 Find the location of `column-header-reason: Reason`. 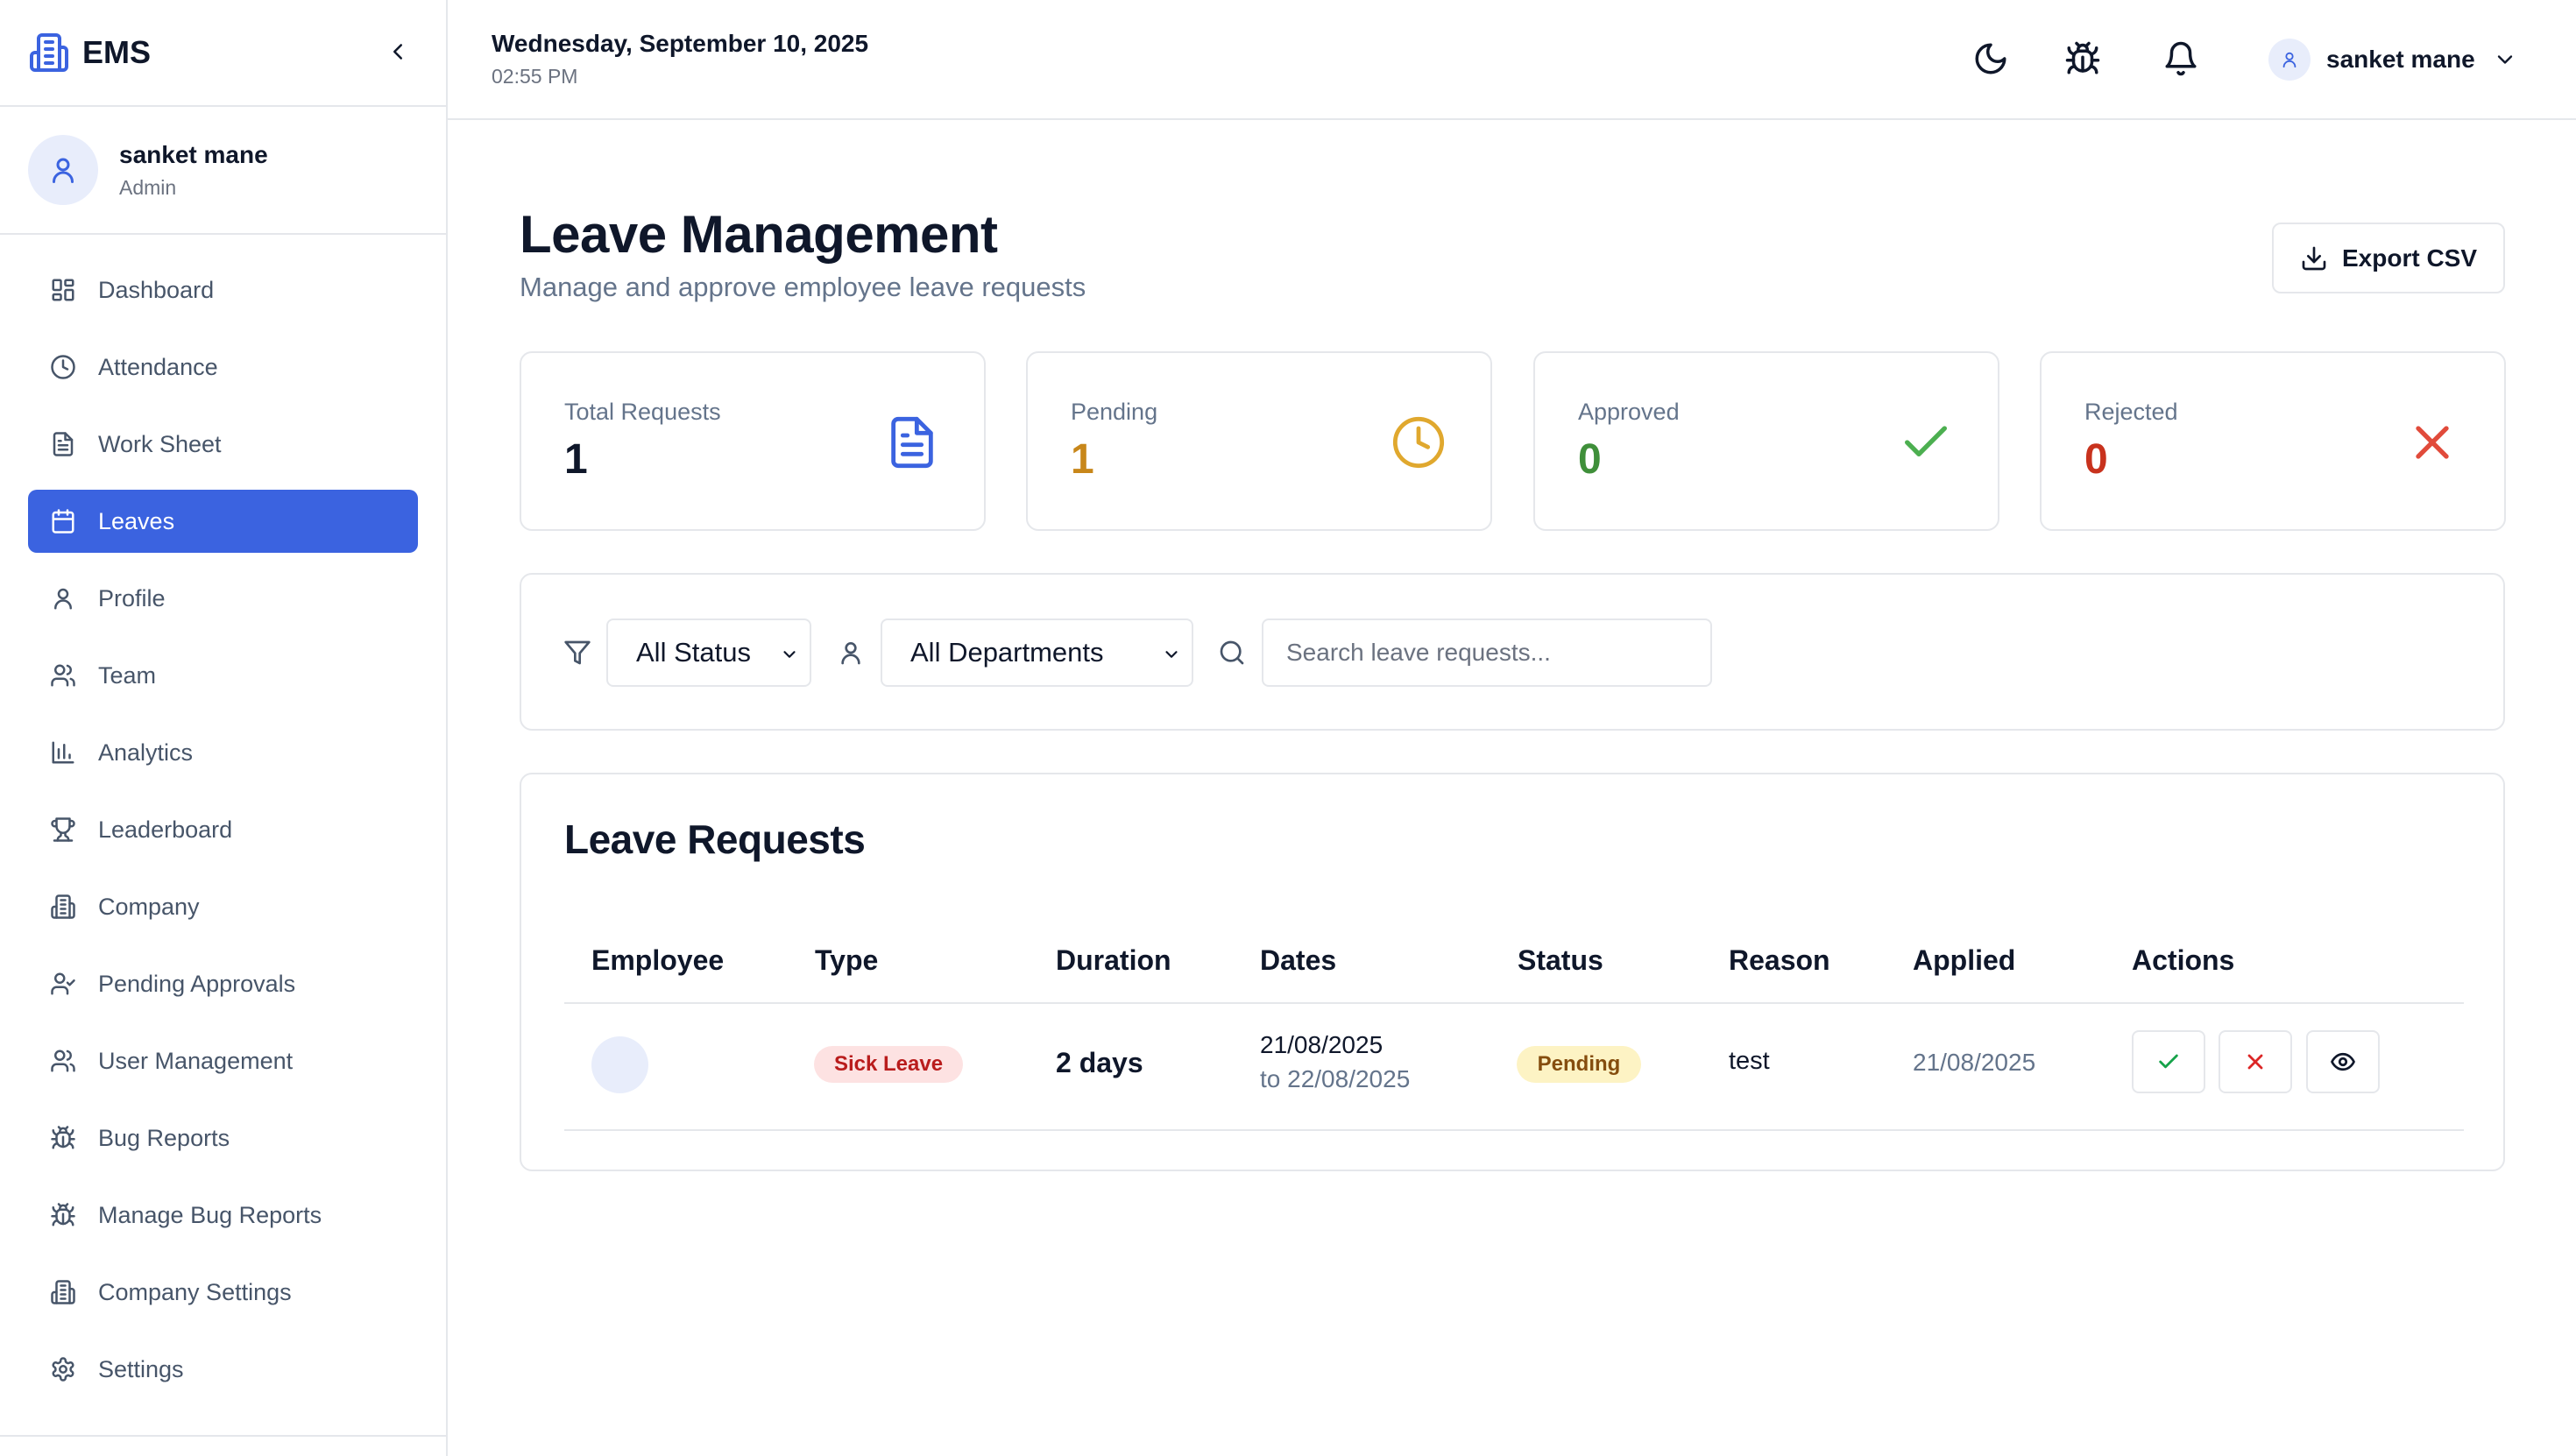

column-header-reason: Reason is located at coordinates (1779, 960).